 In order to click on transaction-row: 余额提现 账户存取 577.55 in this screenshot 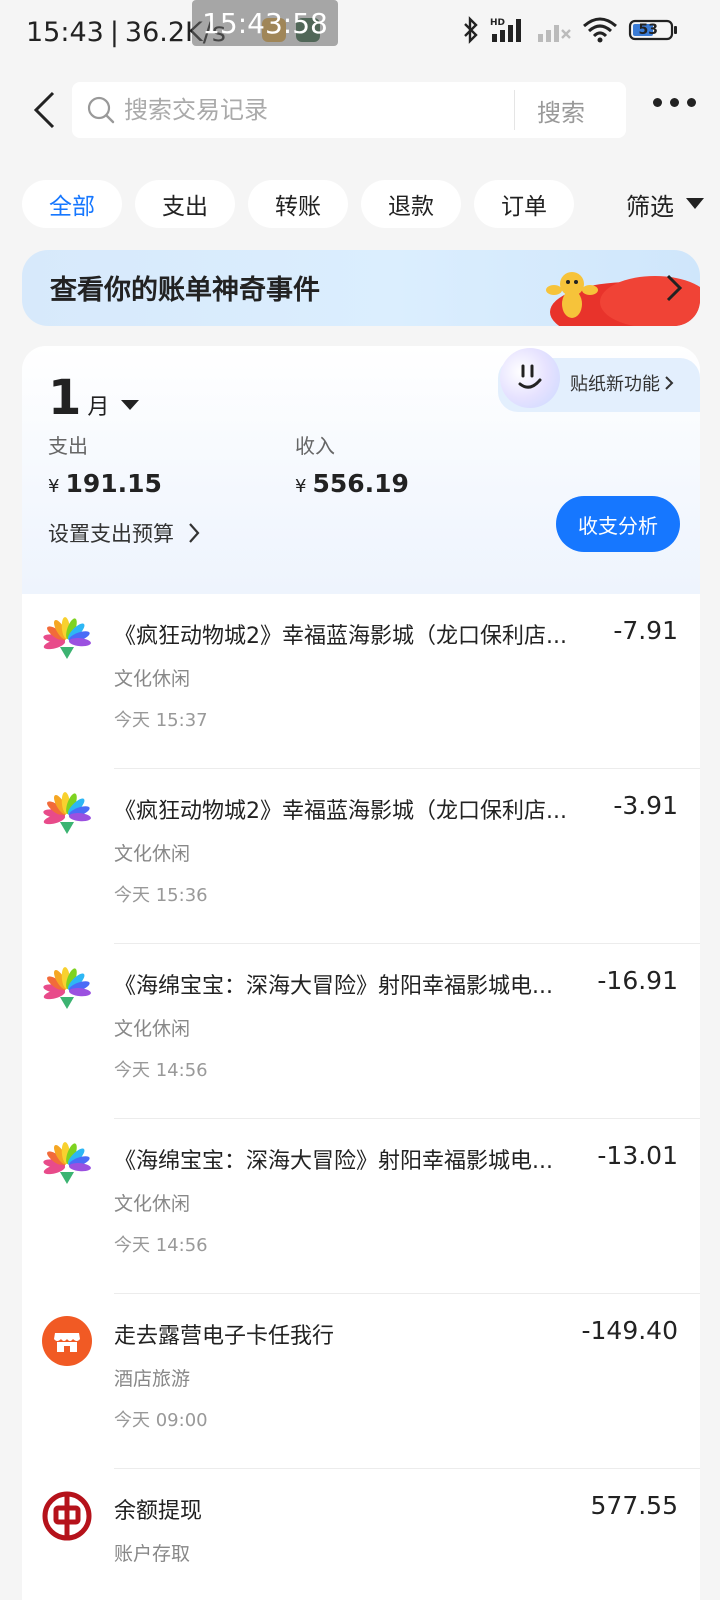, I will do `click(361, 1534)`.